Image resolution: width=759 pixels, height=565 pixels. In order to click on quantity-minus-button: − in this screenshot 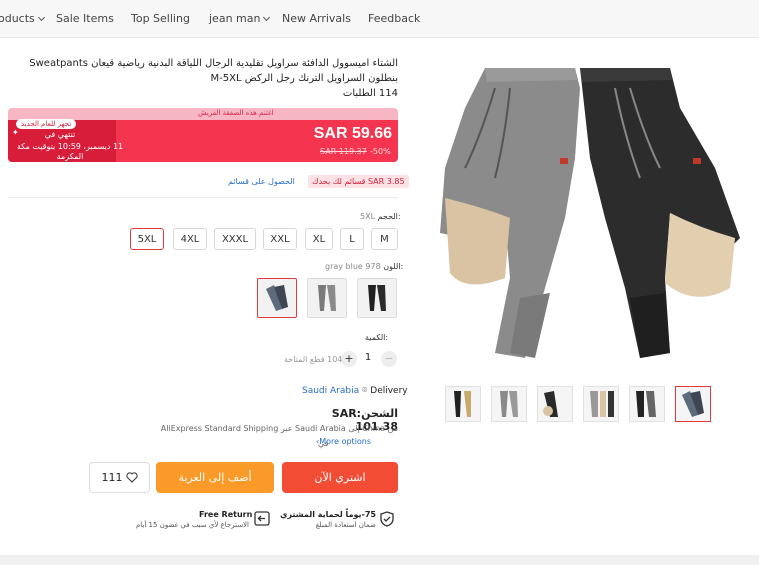, I will do `click(389, 359)`.